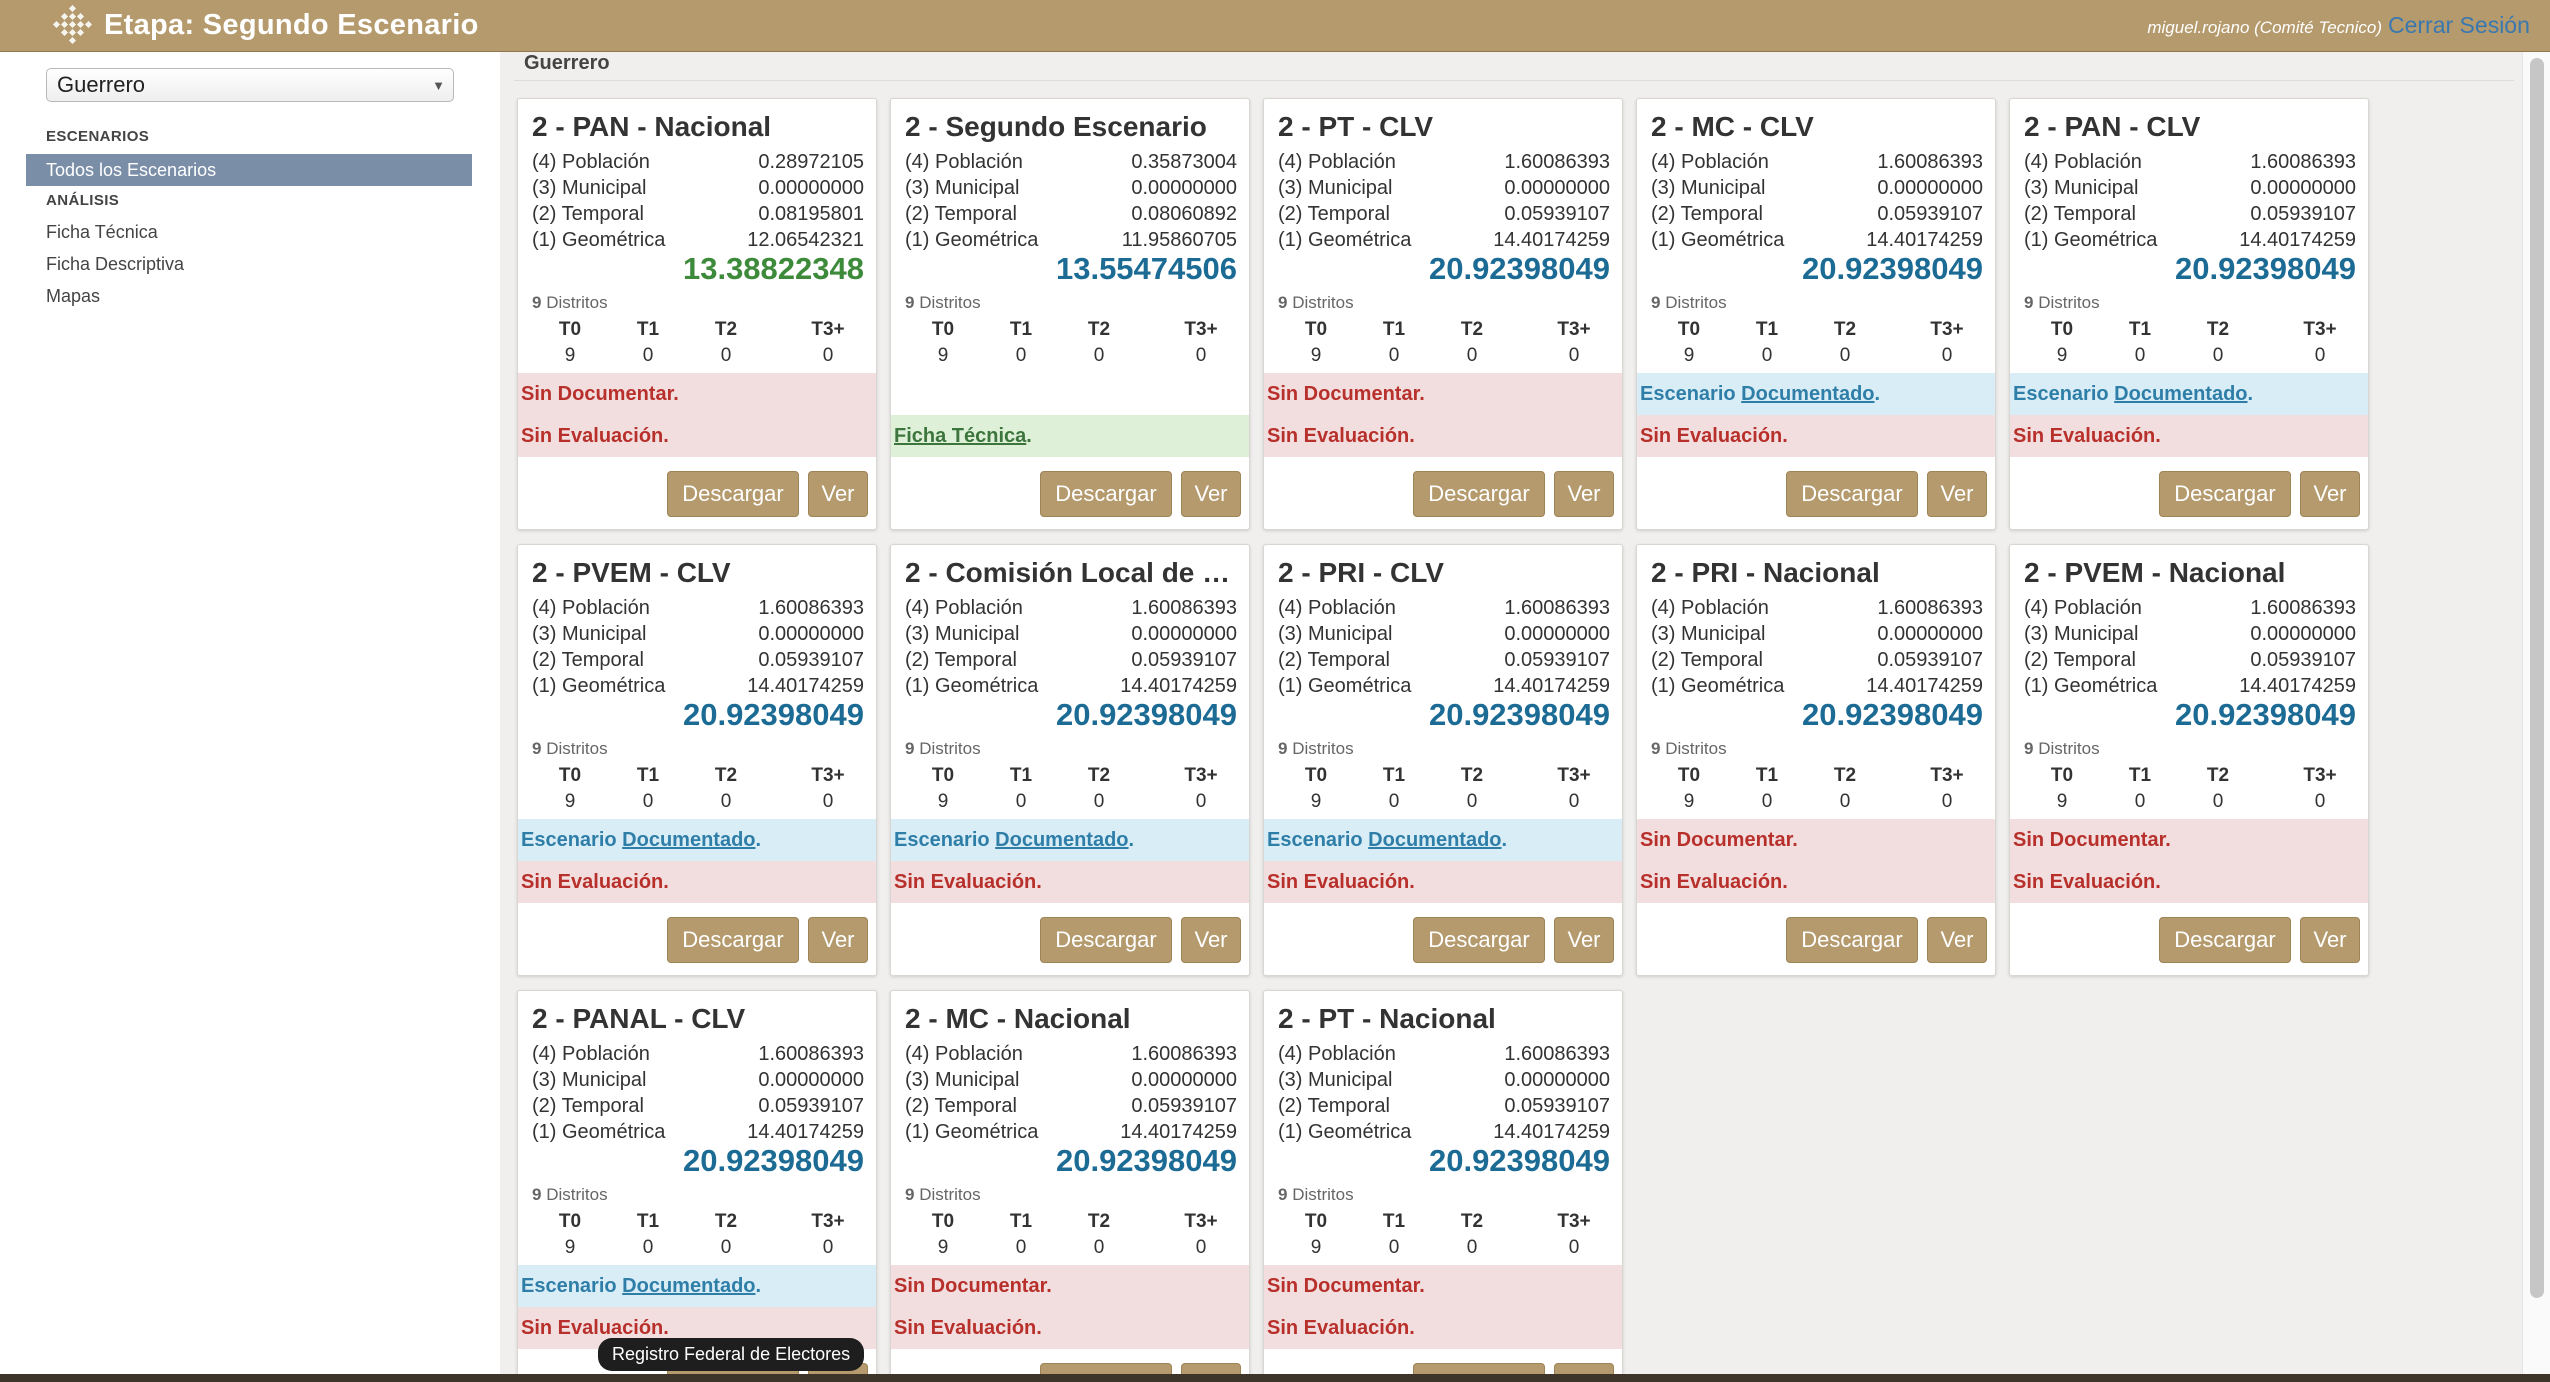  What do you see at coordinates (1316, 801) in the screenshot?
I see `t-value: 9` at bounding box center [1316, 801].